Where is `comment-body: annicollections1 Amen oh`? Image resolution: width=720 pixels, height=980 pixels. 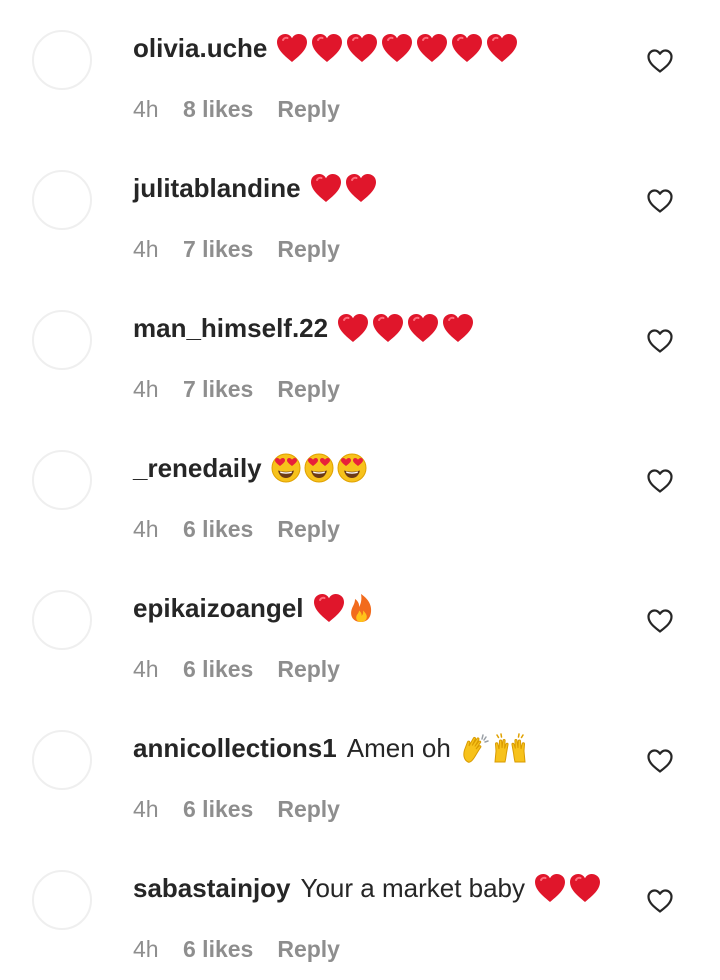
comment-body: annicollections1 Amen oh is located at coordinates (376, 748).